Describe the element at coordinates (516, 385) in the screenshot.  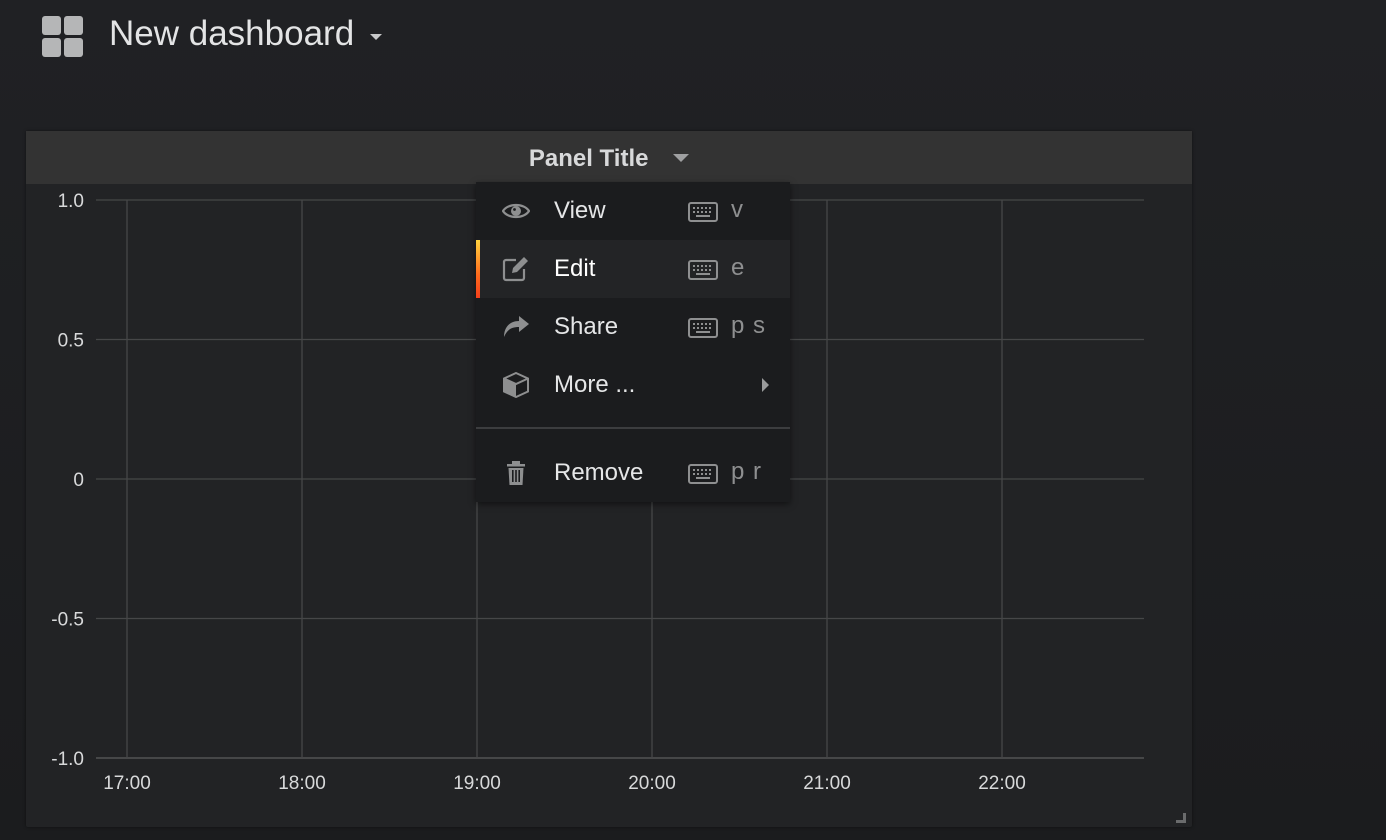
I see `cube-icon` at that location.